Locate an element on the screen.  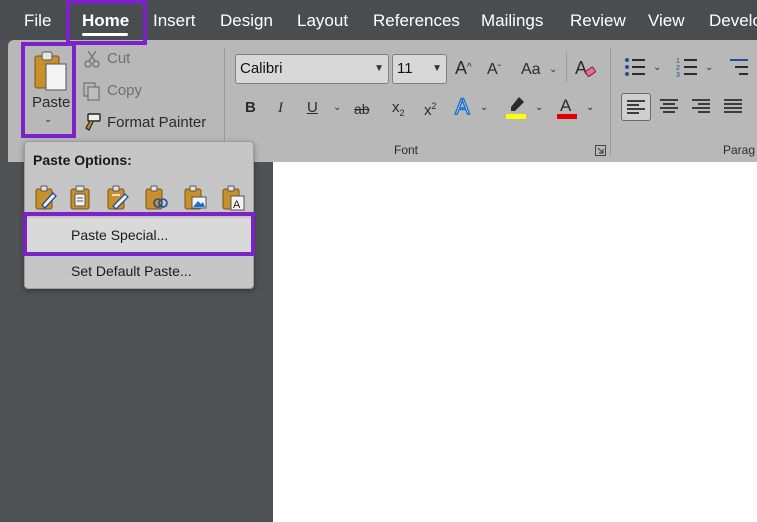
subscript-icon: x2 is located at coordinates (398, 110).